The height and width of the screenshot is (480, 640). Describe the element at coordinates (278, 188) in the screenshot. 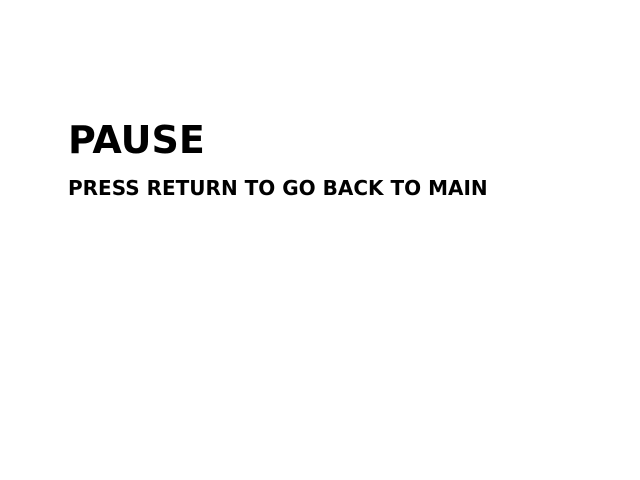

I see `return-to-main-hint: PRESS RETURN TO GO BACK TO MAIN` at that location.